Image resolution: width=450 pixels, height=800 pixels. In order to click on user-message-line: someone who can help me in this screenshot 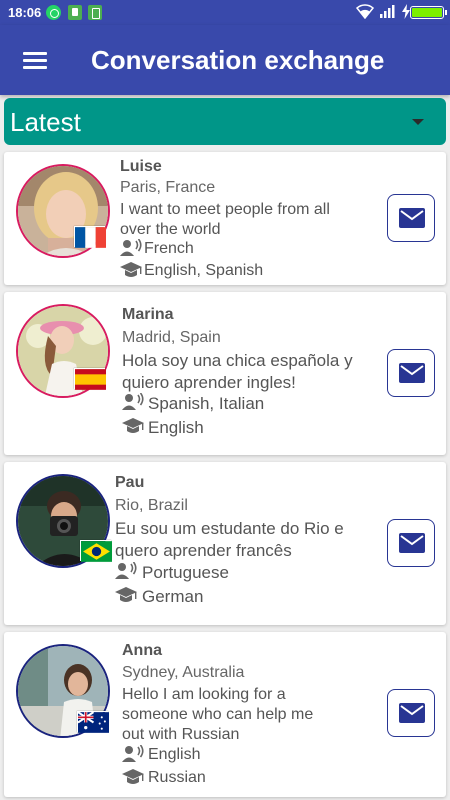, I will do `click(218, 714)`.